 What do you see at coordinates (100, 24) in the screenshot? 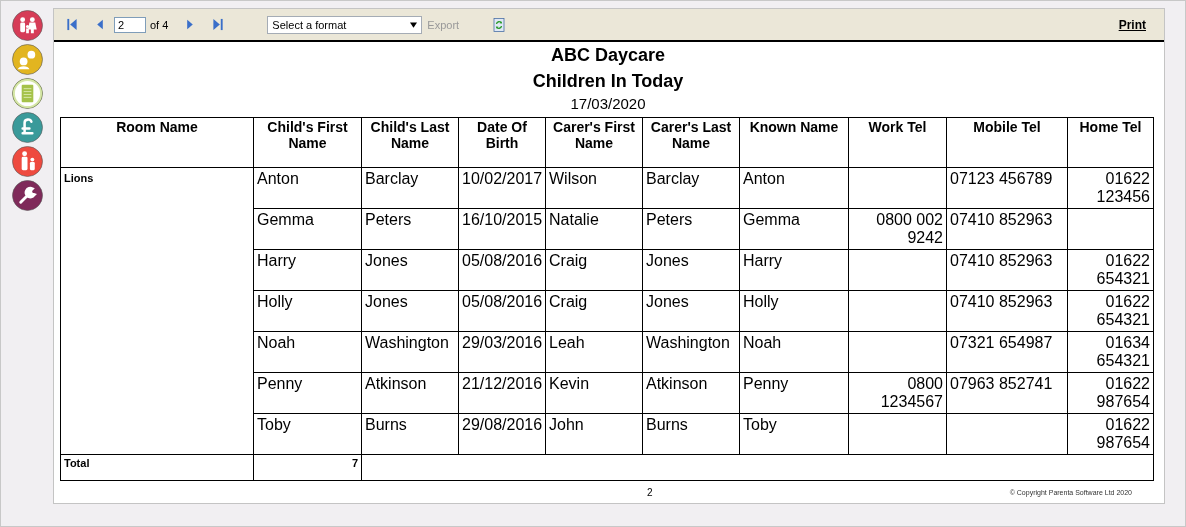
I see `previous-page-icon` at bounding box center [100, 24].